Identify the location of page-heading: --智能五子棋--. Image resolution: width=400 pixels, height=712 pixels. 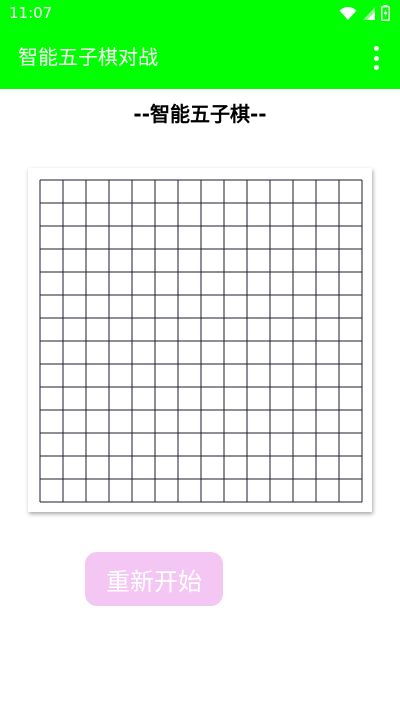
(200, 114).